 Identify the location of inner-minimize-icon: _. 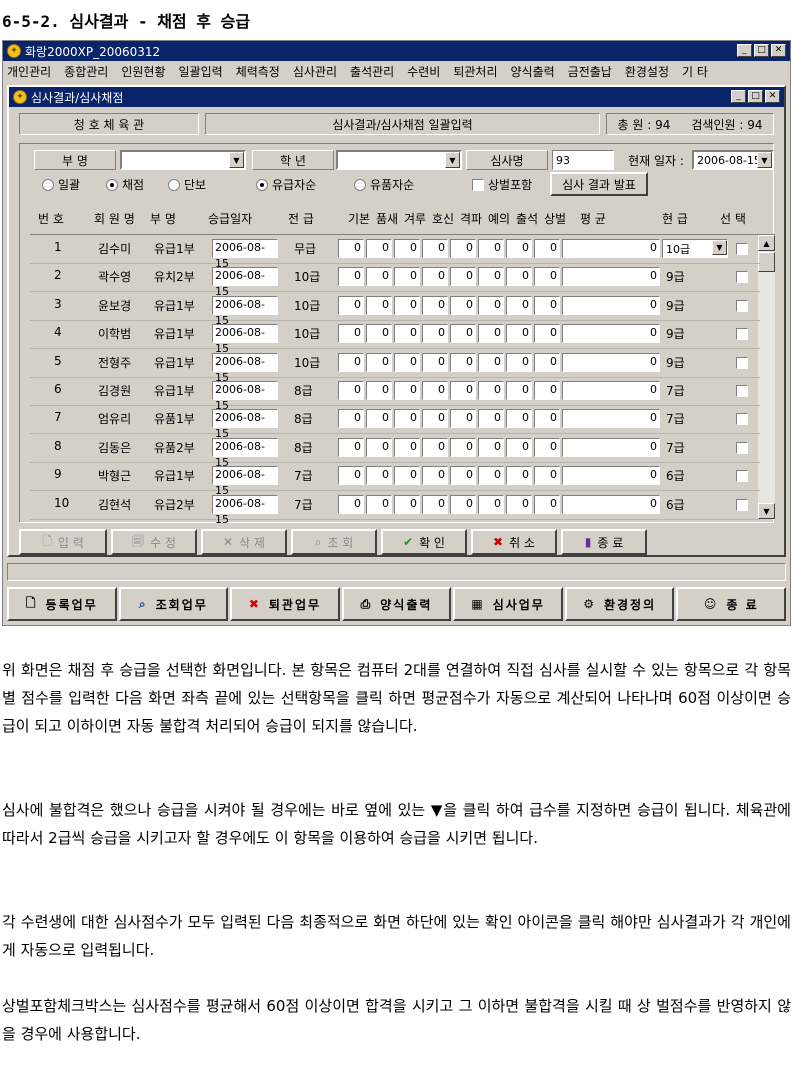
(738, 96).